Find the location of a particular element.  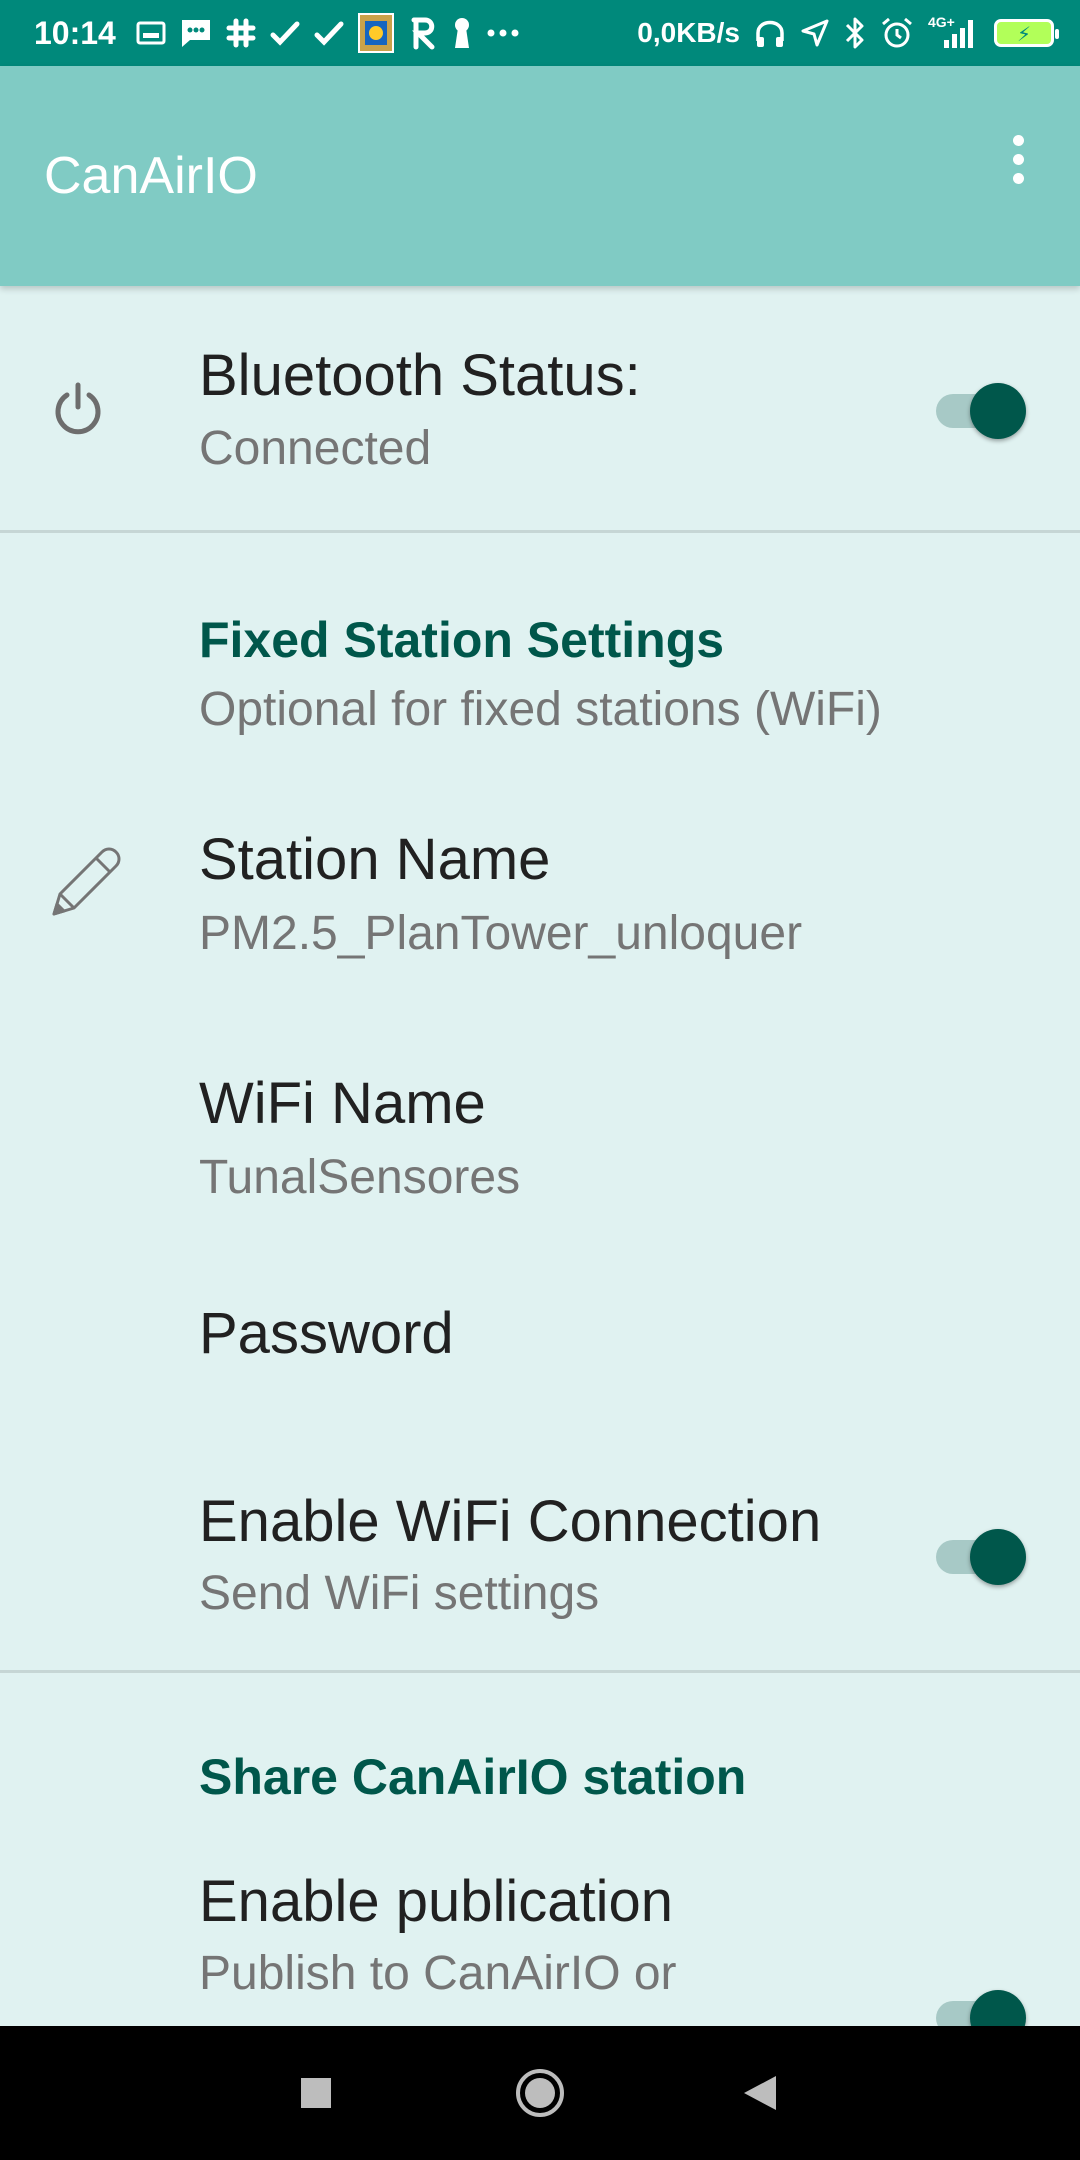

battery-charging-icon: ⚡ is located at coordinates (1026, 33).